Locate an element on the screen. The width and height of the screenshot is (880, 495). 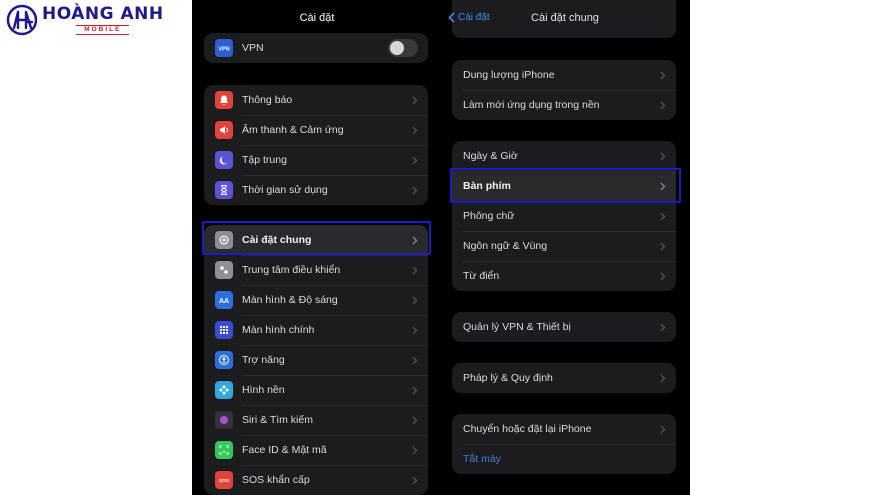
settings-row-focus: Tập trung is located at coordinates (316, 160).